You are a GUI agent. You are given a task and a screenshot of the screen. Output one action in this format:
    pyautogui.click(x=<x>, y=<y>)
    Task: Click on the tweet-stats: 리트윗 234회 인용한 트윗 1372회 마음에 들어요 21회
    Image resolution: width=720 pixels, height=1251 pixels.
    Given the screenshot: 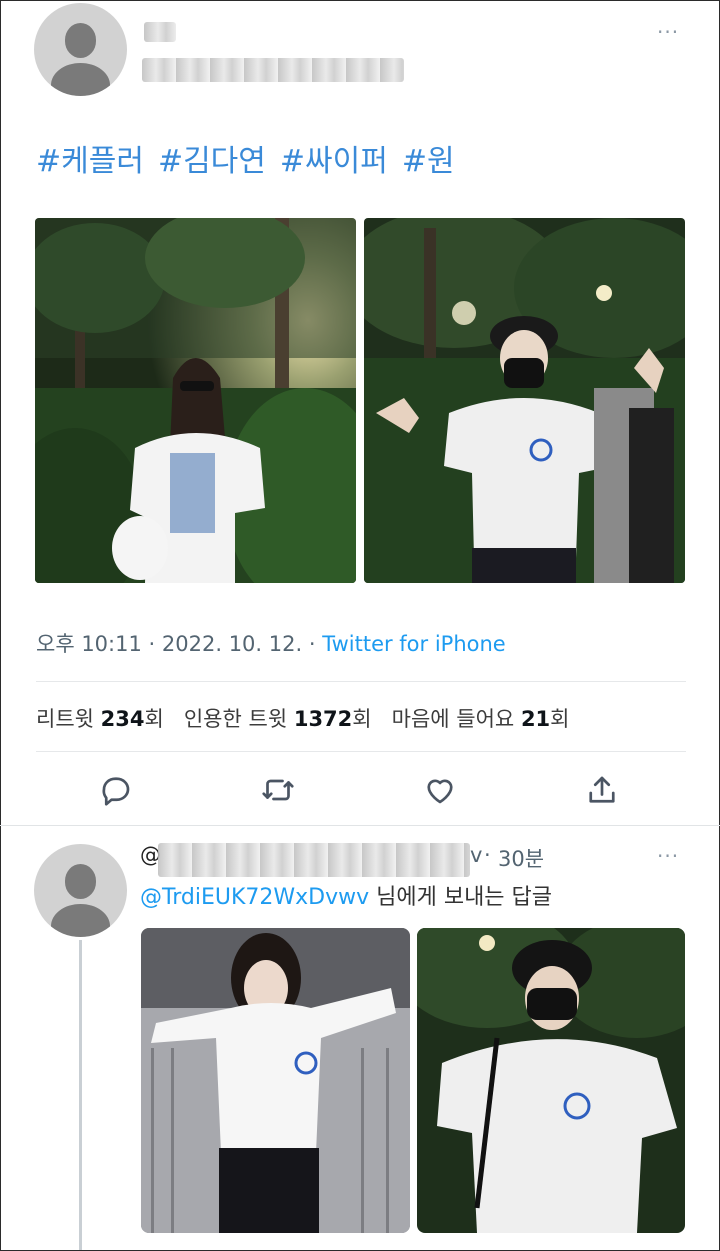 What is the action you would take?
    pyautogui.click(x=303, y=718)
    